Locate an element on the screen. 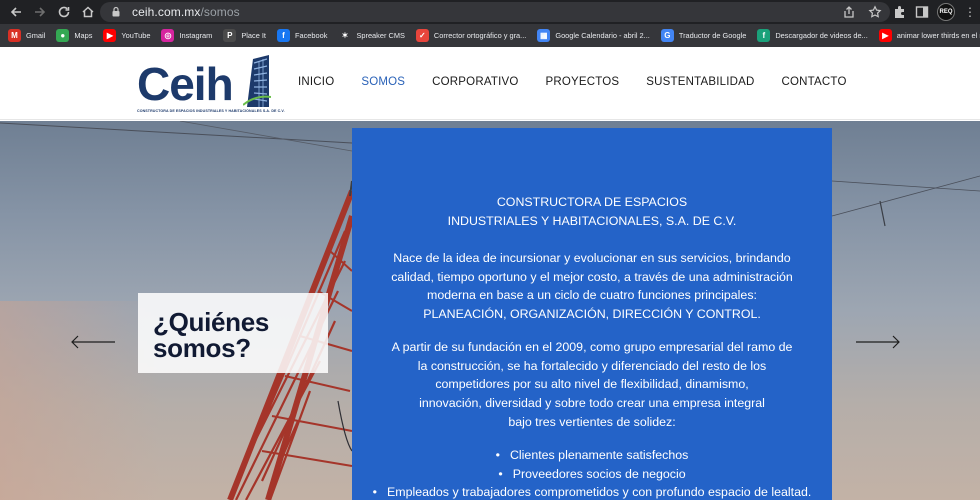 The image size is (980, 500). corrector-icon: ✓ is located at coordinates (422, 35).